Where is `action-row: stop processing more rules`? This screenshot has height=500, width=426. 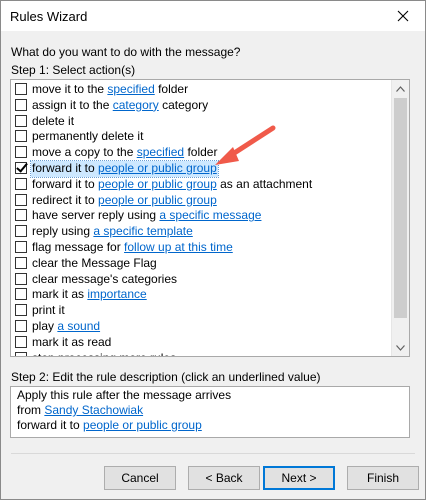 action-row: stop processing more rules is located at coordinates (201, 353).